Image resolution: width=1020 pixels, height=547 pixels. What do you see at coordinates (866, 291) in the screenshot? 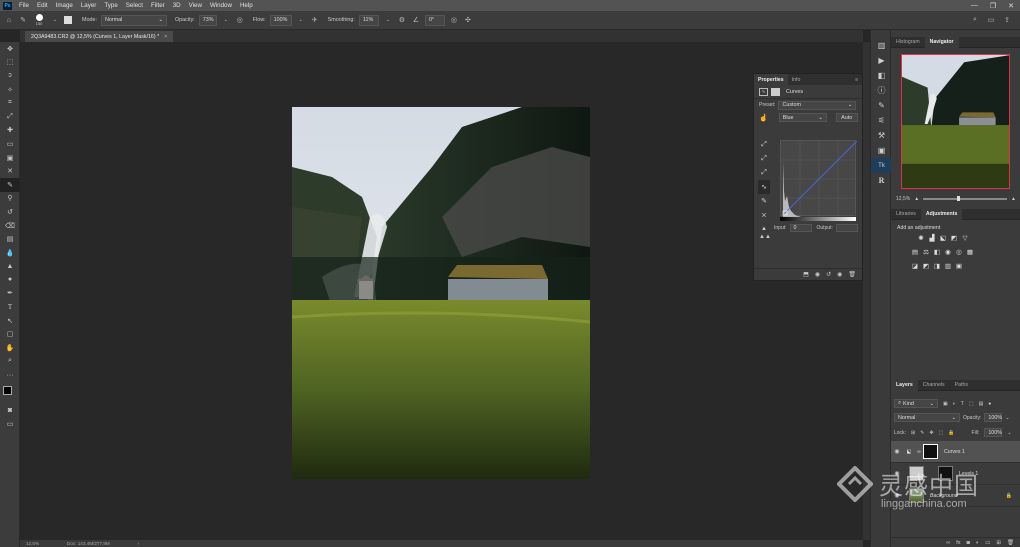
I see `vertical-scrollbar` at bounding box center [866, 291].